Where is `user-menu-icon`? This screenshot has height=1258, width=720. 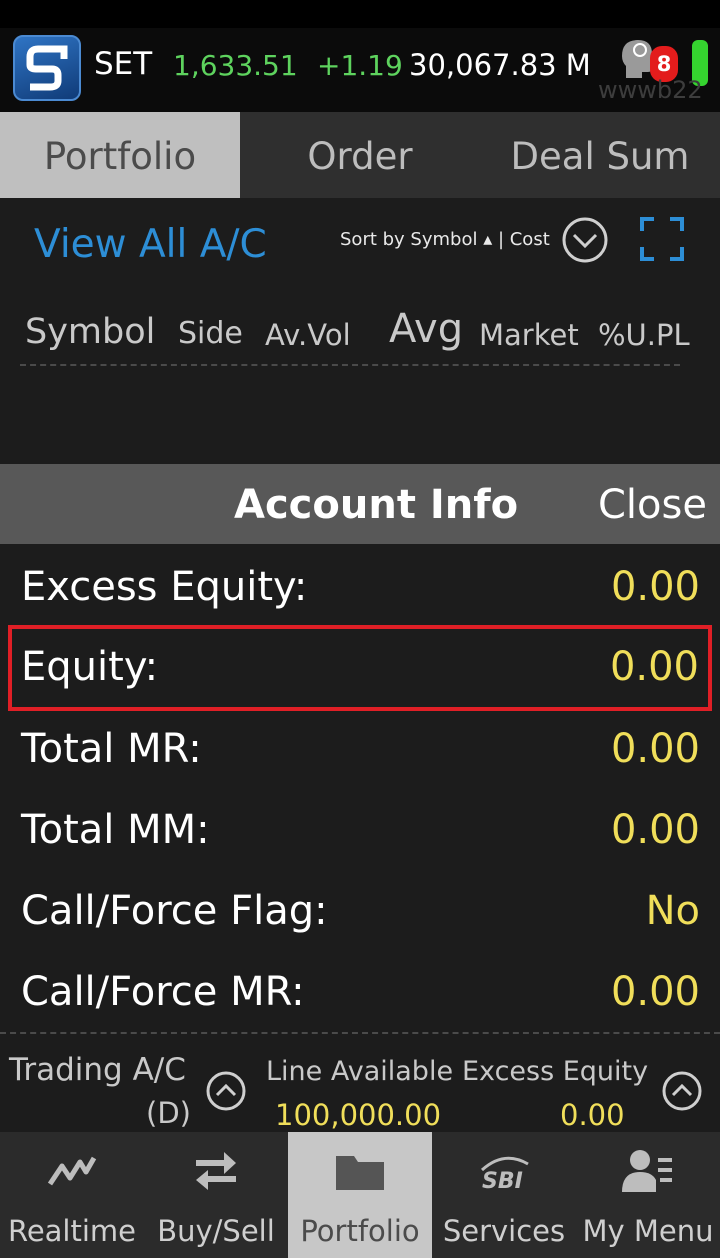 user-menu-icon is located at coordinates (647, 1171).